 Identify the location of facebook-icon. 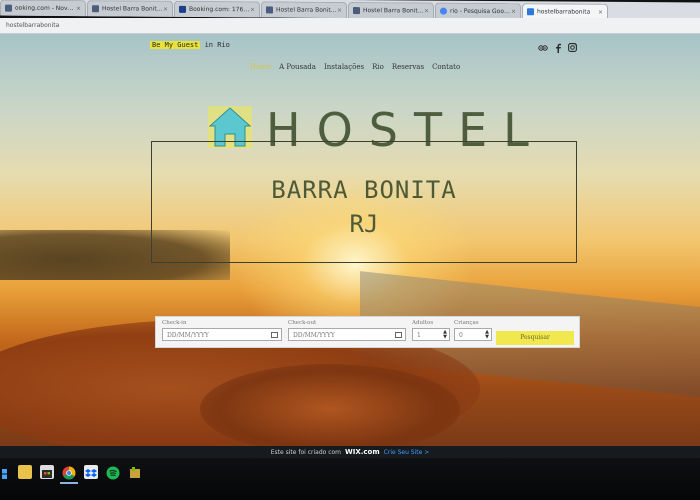
(557, 48).